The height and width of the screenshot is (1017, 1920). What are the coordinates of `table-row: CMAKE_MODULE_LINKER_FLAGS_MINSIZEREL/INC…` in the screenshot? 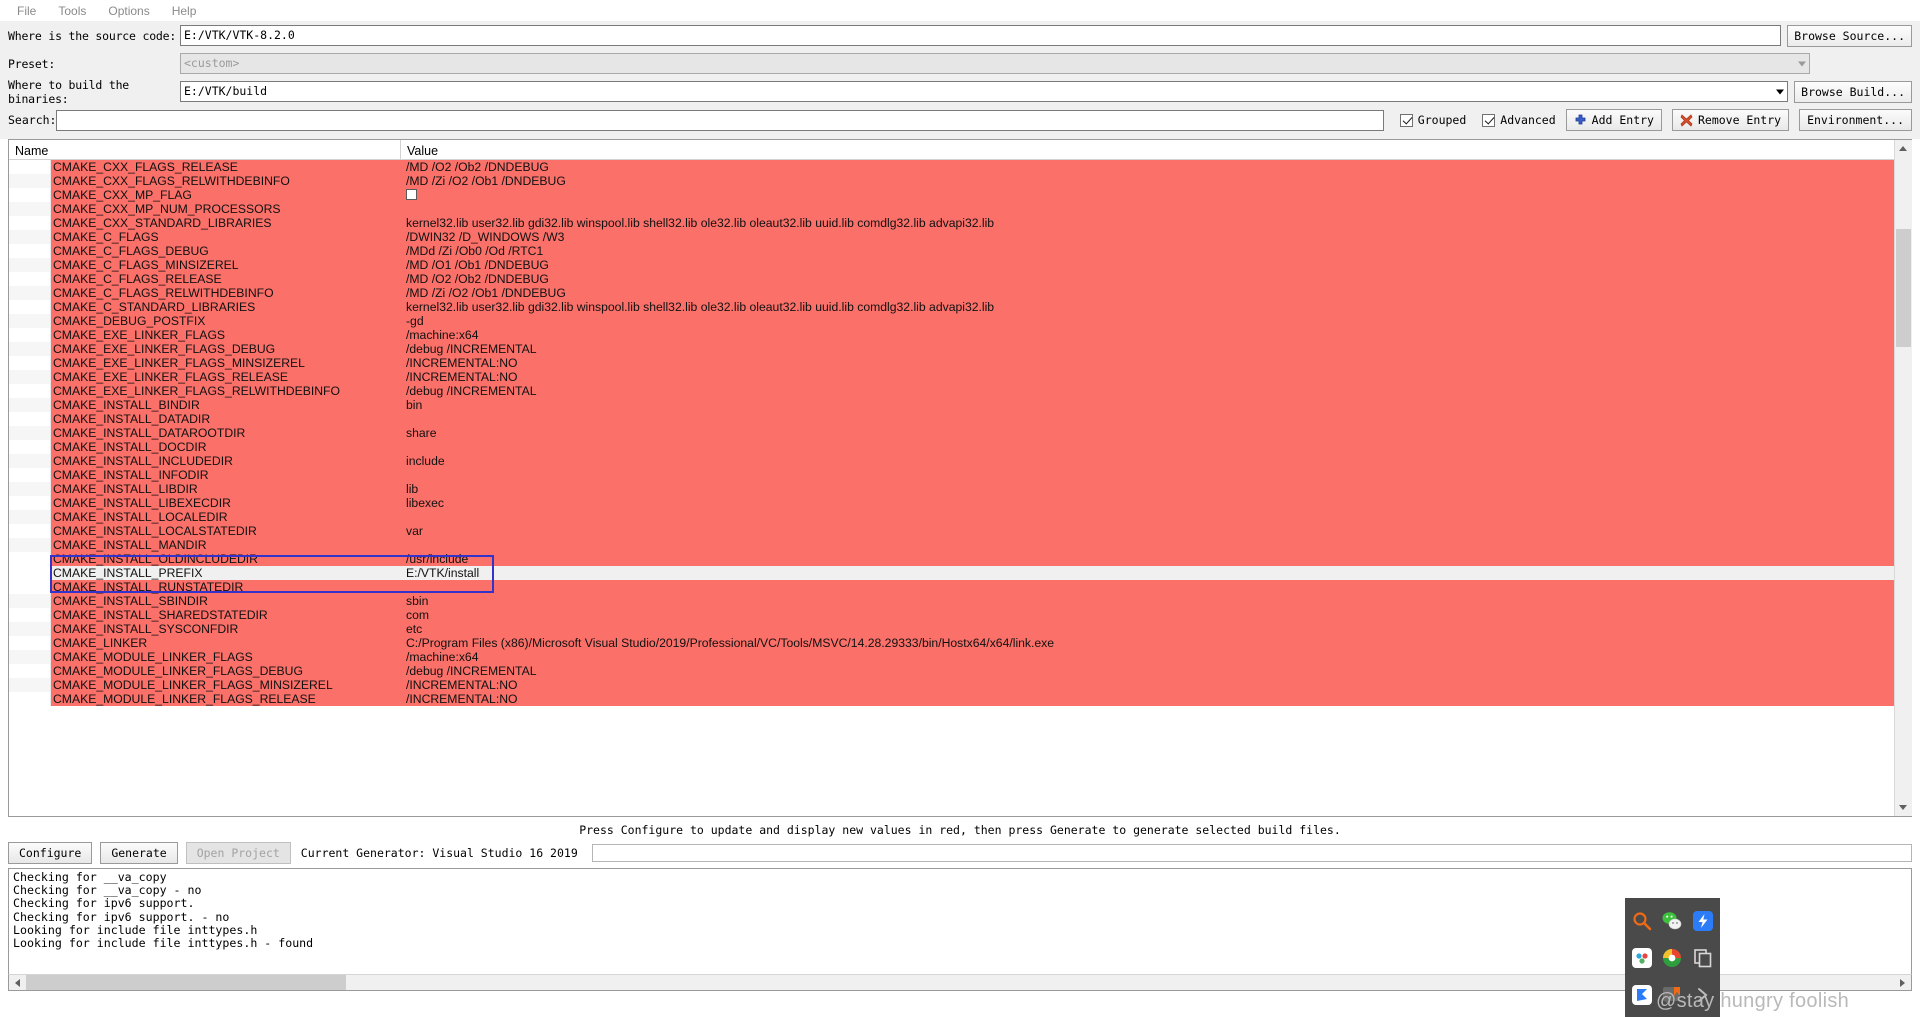 It's located at (960, 685).